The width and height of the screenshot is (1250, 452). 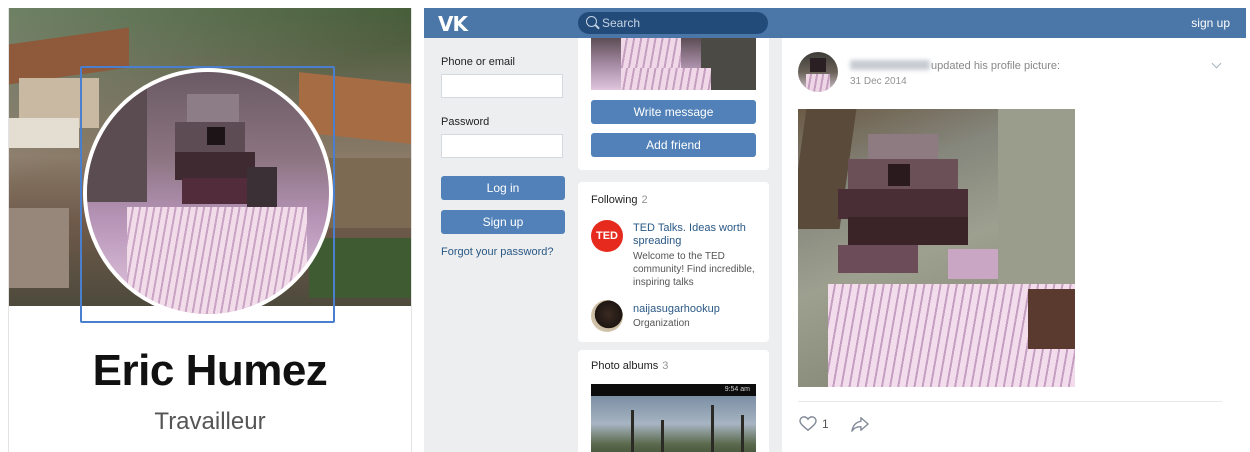 I want to click on search-input, so click(x=682, y=23).